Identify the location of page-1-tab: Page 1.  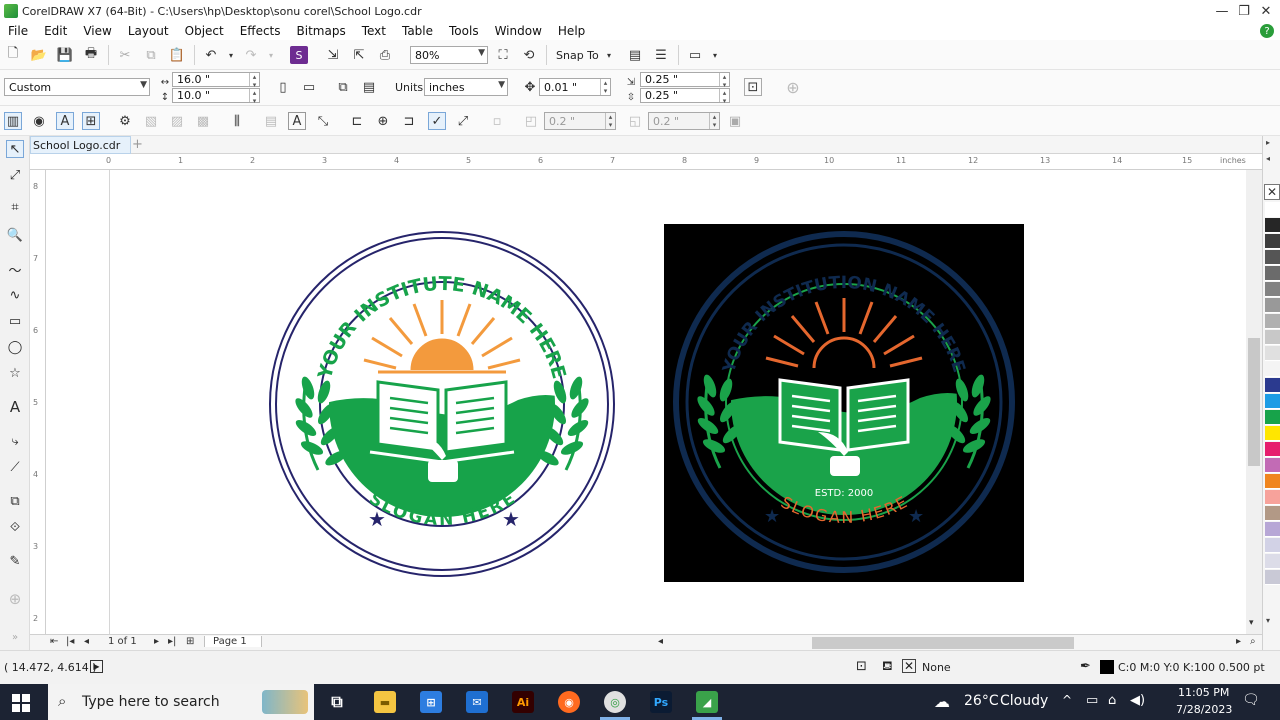
(233, 641).